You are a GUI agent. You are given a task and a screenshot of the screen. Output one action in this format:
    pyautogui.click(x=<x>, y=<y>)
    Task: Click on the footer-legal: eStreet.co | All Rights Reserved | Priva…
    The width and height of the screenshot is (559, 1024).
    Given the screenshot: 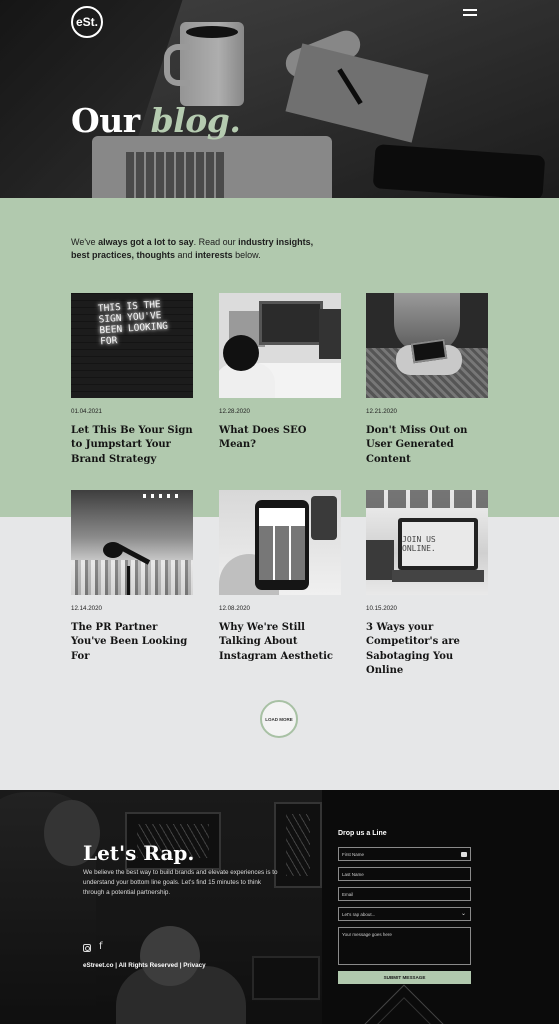 What is the action you would take?
    pyautogui.click(x=144, y=965)
    